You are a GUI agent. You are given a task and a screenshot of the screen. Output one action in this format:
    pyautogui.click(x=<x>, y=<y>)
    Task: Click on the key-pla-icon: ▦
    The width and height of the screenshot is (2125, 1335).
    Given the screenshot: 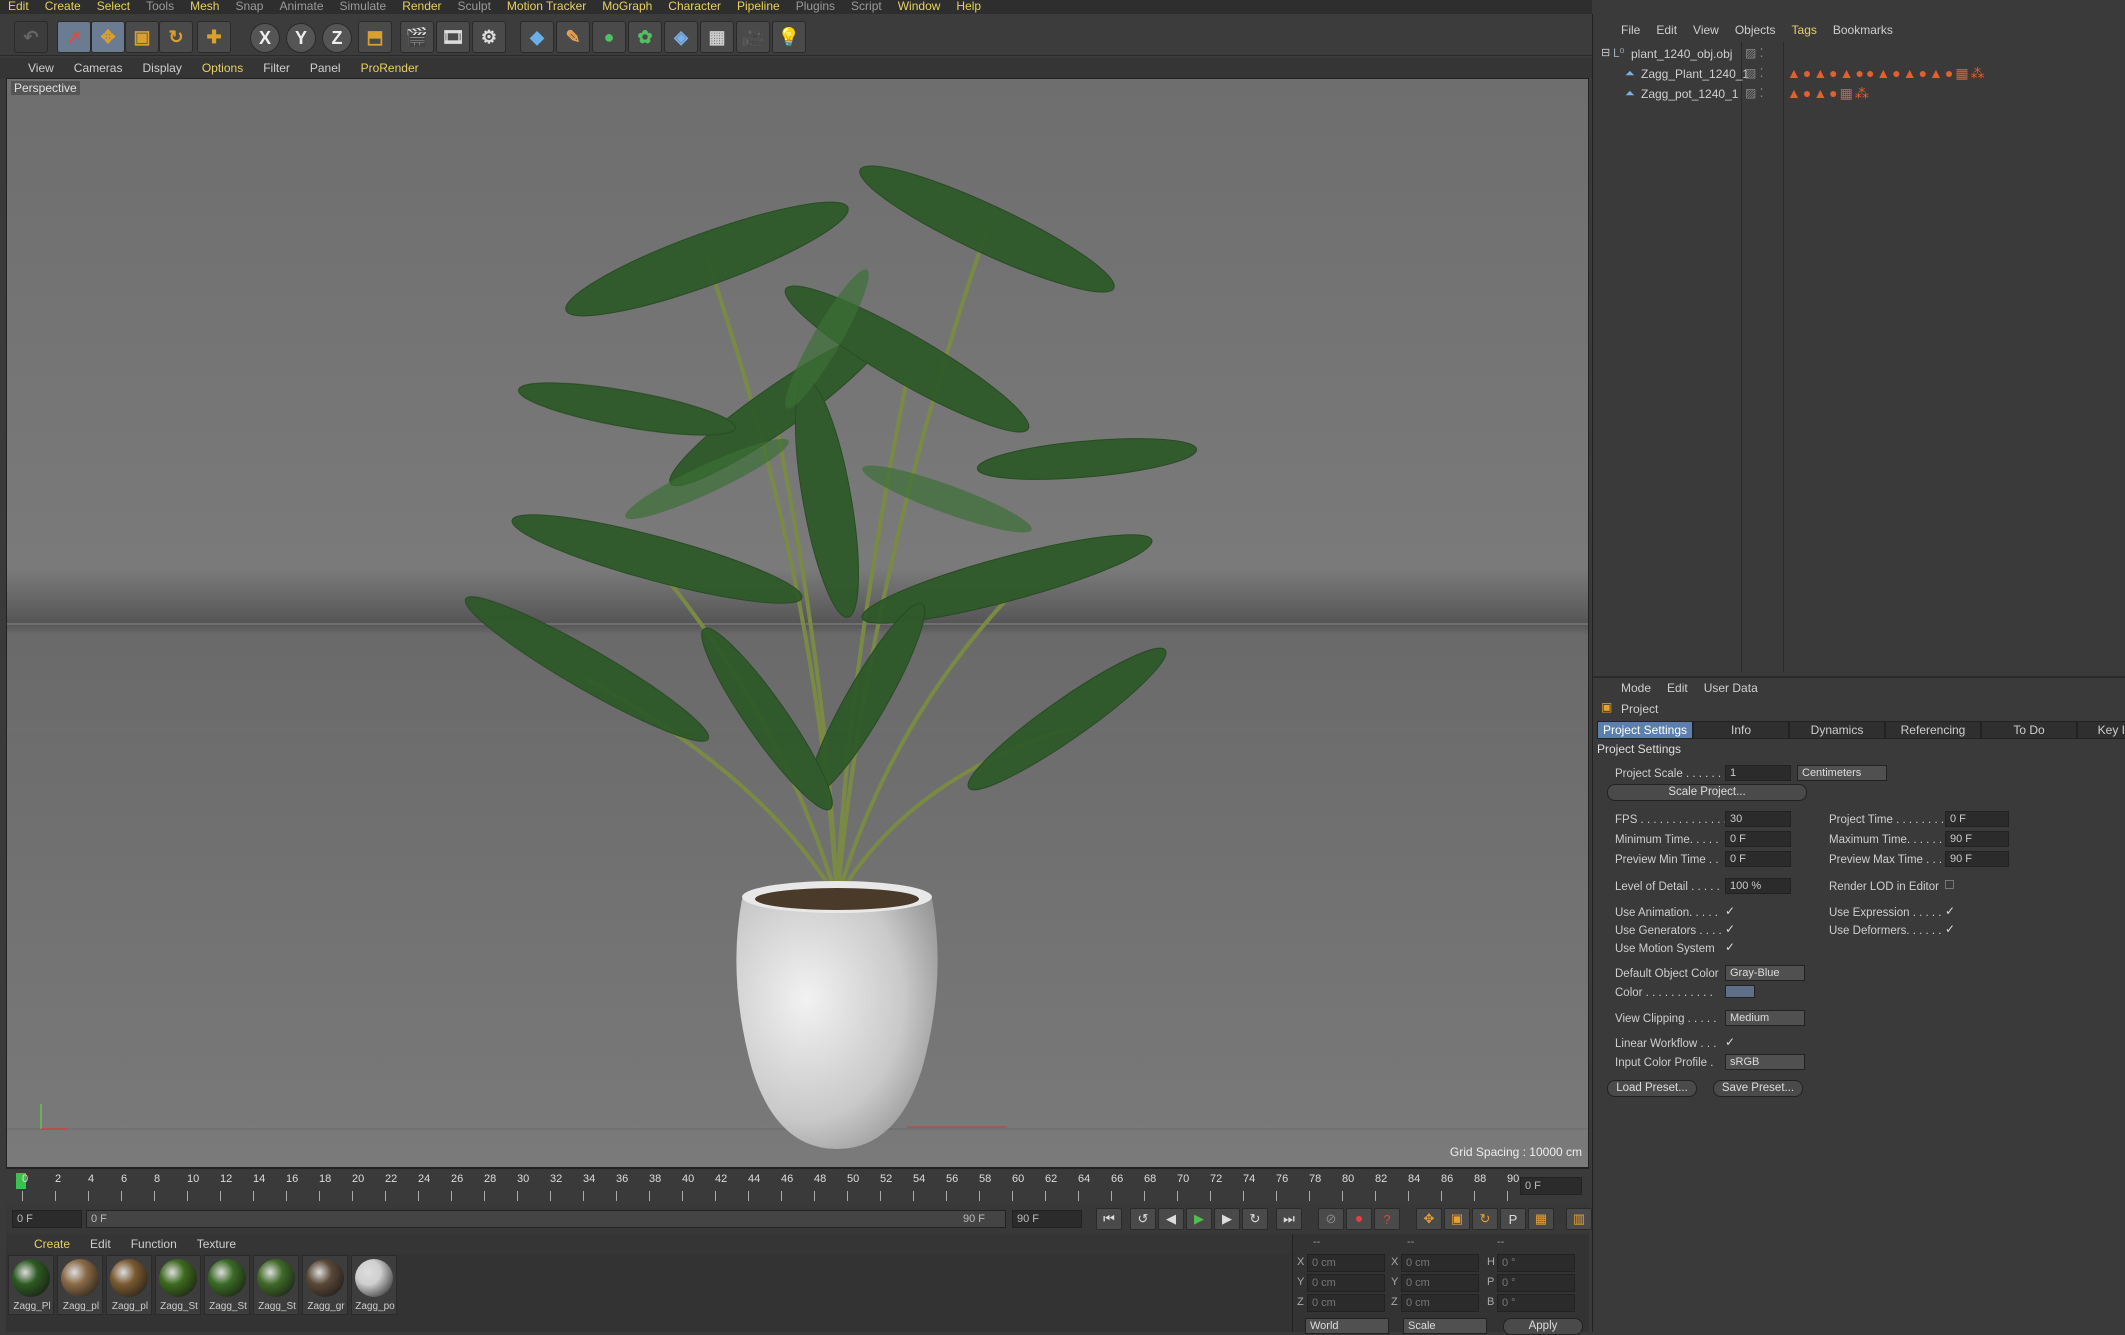 What is the action you would take?
    pyautogui.click(x=1541, y=1219)
    